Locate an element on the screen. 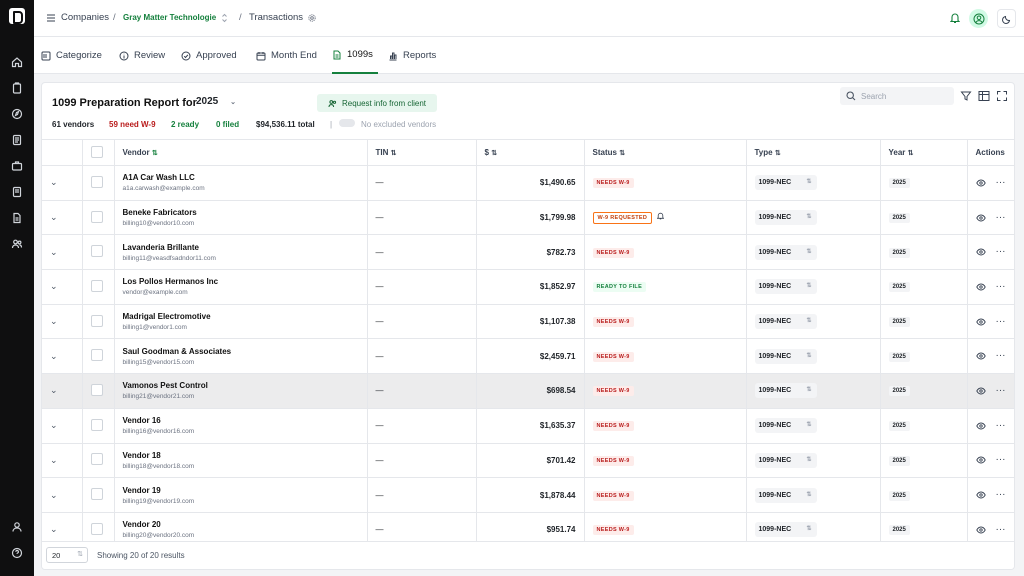 The width and height of the screenshot is (1024, 576). settings-icon is located at coordinates (312, 18).